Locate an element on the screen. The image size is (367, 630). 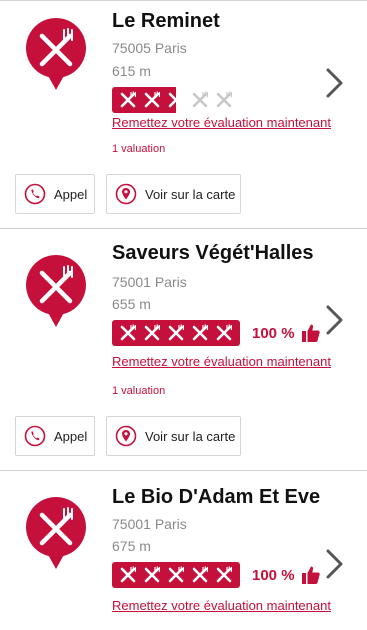
restaurant-name: Le Bio D'Adam Et Eve is located at coordinates (216, 497).